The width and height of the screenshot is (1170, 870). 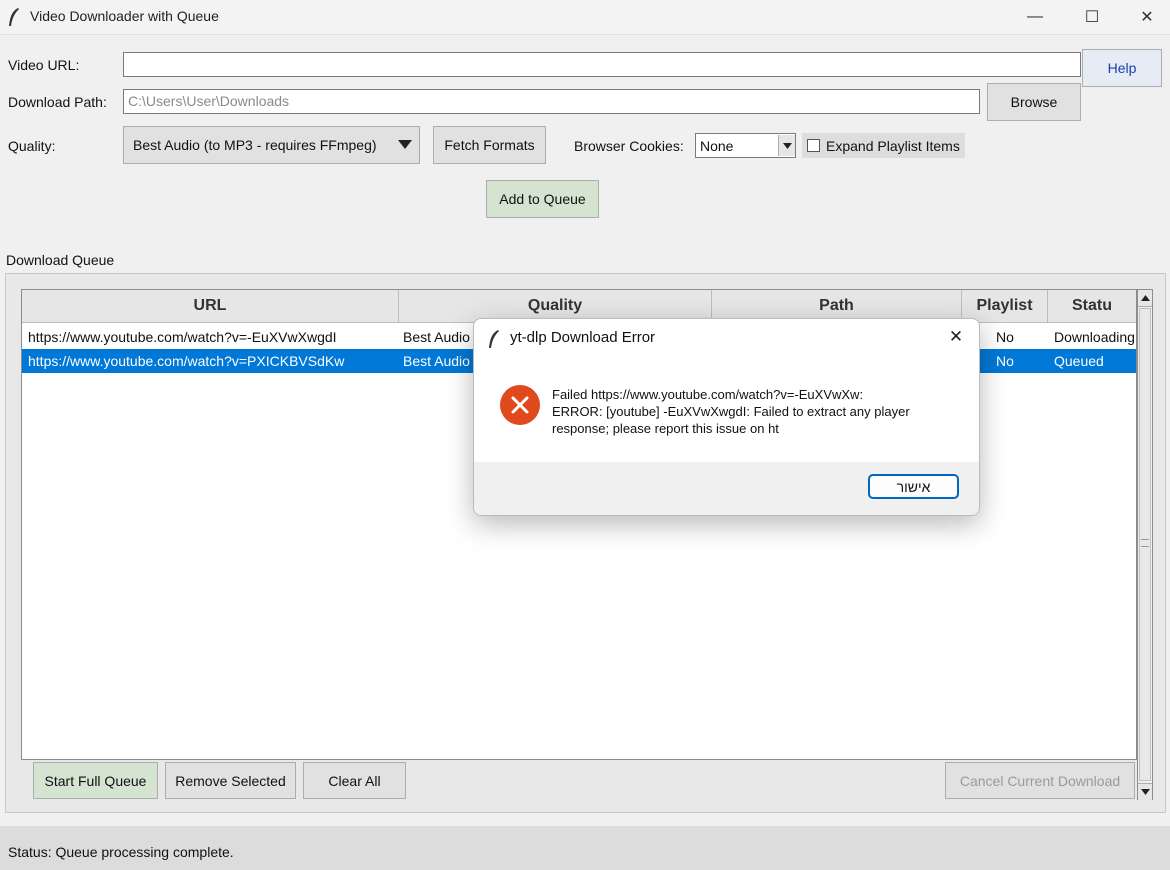 What do you see at coordinates (745, 145) in the screenshot?
I see `browser-cookies-combobox: None` at bounding box center [745, 145].